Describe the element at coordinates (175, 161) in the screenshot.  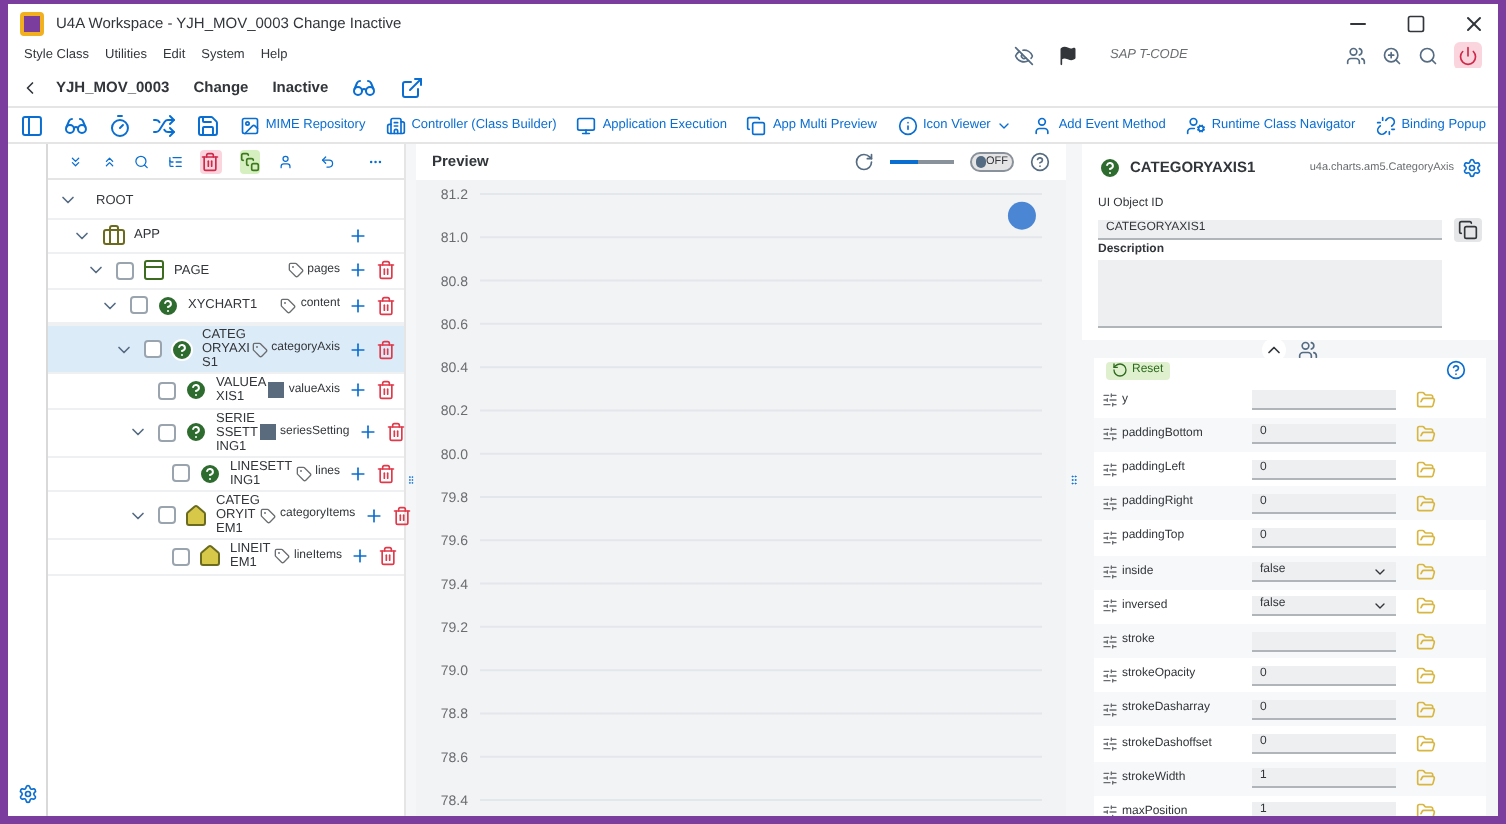
I see `tree-icon` at that location.